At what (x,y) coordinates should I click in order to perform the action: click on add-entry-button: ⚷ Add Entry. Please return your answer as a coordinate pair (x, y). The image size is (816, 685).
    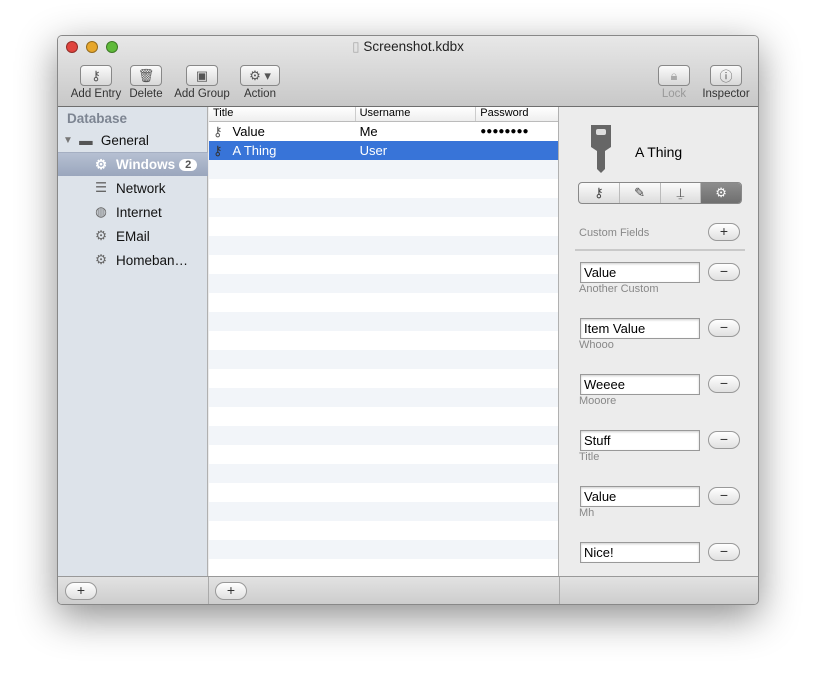
    Looking at the image, I should click on (96, 82).